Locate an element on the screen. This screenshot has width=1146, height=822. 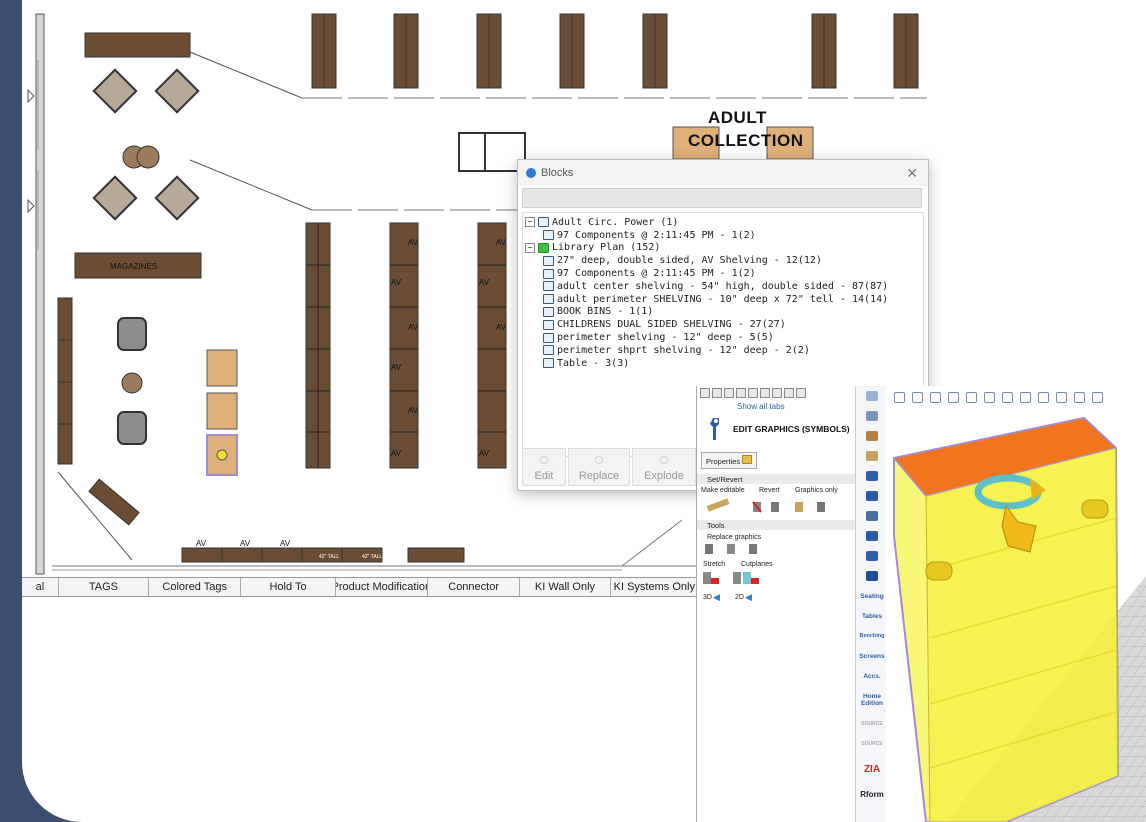
folder-icon is located at coordinates (747, 459).